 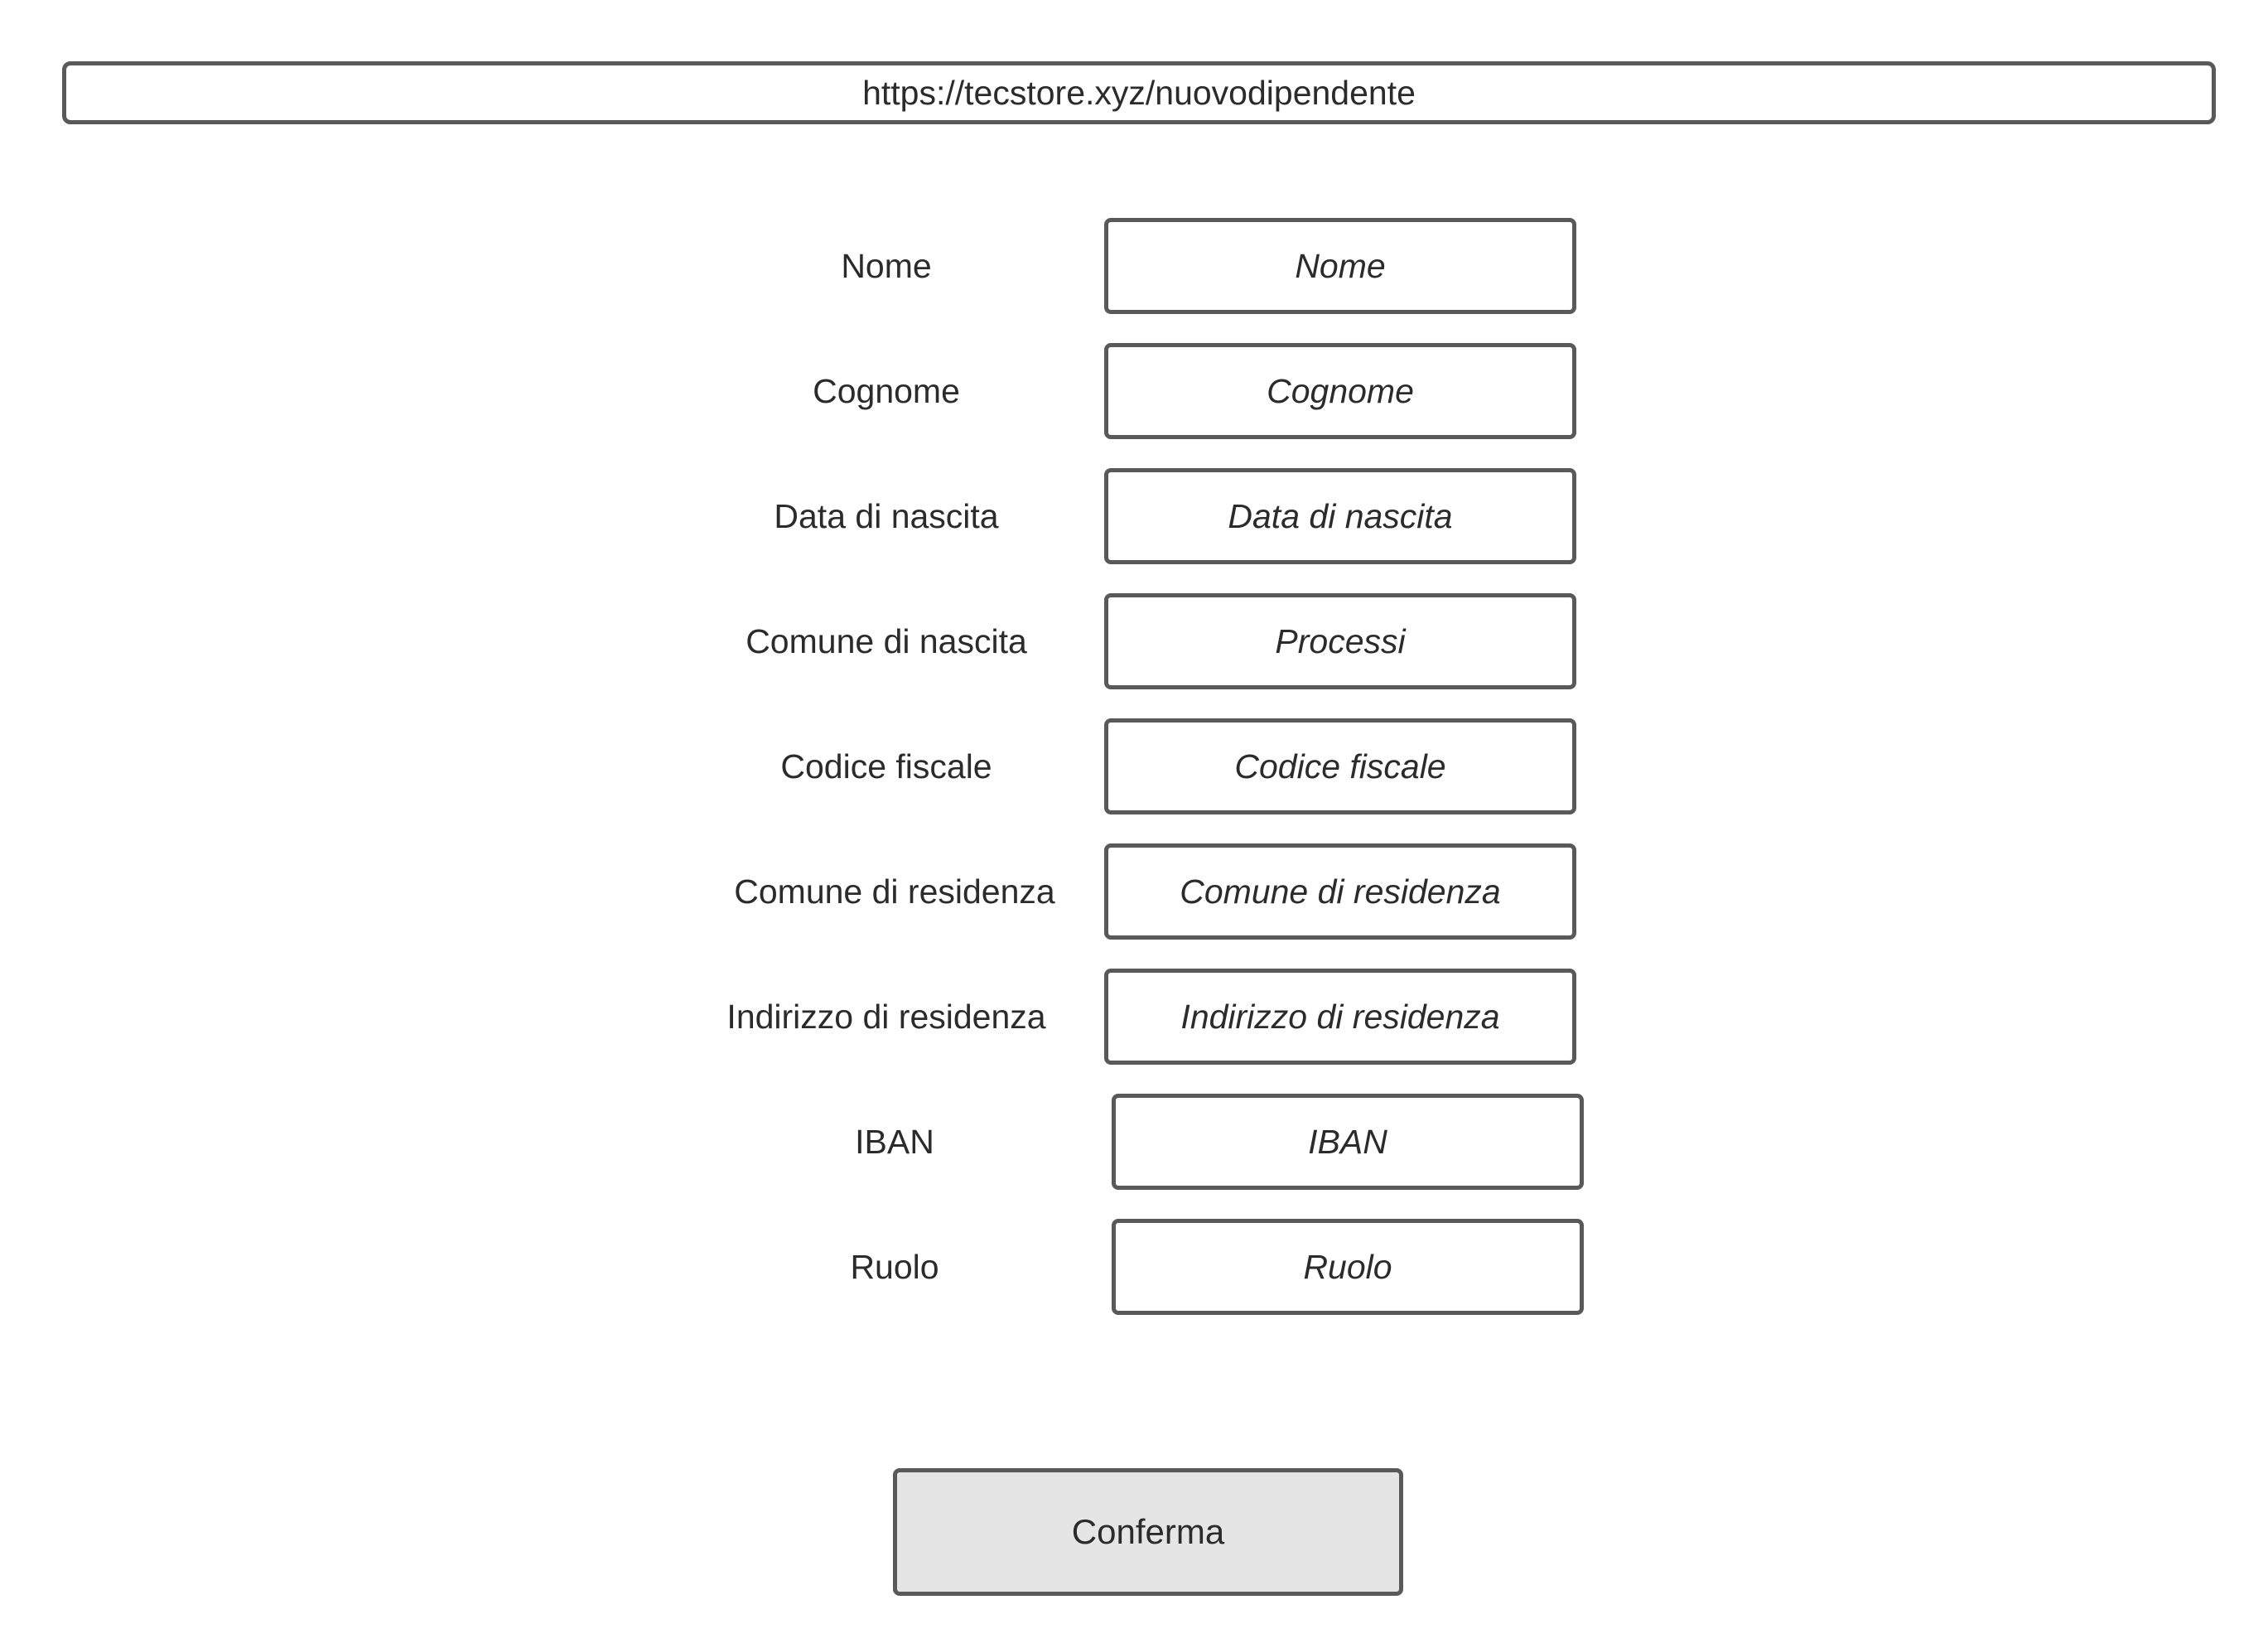 I want to click on comune-di-nascita-input: Processi, so click(x=1340, y=641).